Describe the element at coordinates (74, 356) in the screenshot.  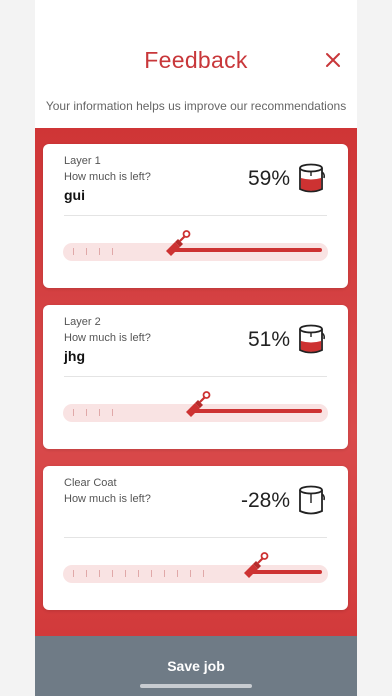
I see `job-name: jhg` at that location.